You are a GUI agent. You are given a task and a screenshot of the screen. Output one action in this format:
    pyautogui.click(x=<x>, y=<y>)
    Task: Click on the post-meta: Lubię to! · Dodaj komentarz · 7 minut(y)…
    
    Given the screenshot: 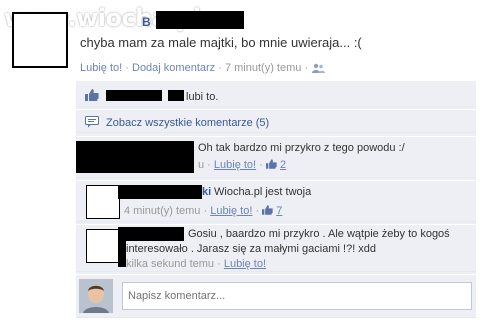 What is the action you would take?
    pyautogui.click(x=203, y=68)
    